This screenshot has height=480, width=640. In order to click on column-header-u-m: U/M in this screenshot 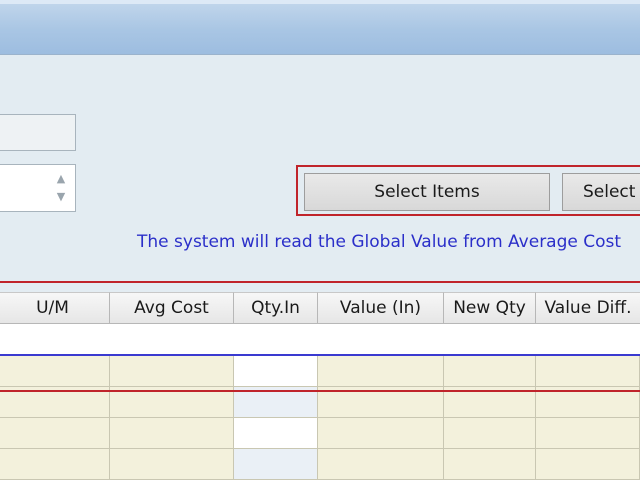, I will do `click(55, 308)`.